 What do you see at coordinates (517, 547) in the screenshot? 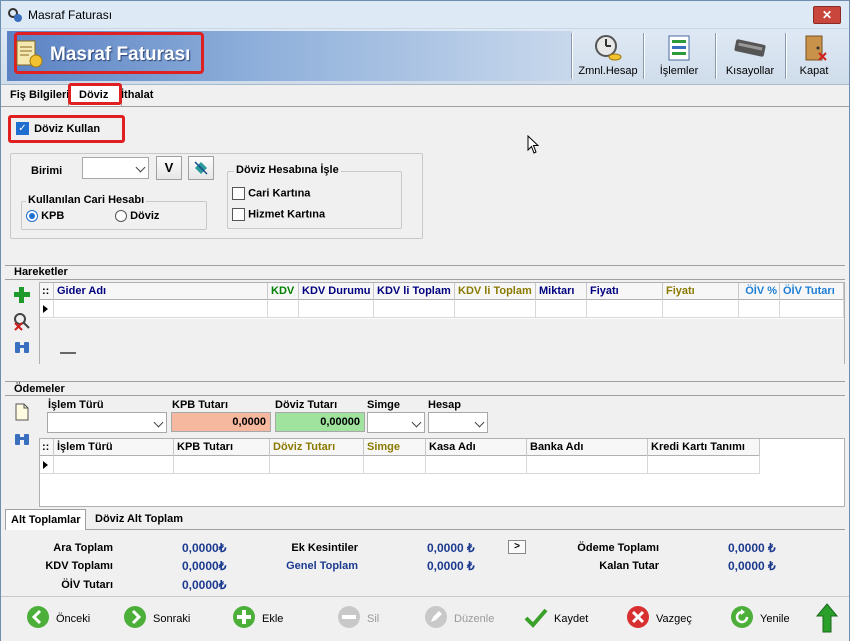
I see `expand-button: >` at bounding box center [517, 547].